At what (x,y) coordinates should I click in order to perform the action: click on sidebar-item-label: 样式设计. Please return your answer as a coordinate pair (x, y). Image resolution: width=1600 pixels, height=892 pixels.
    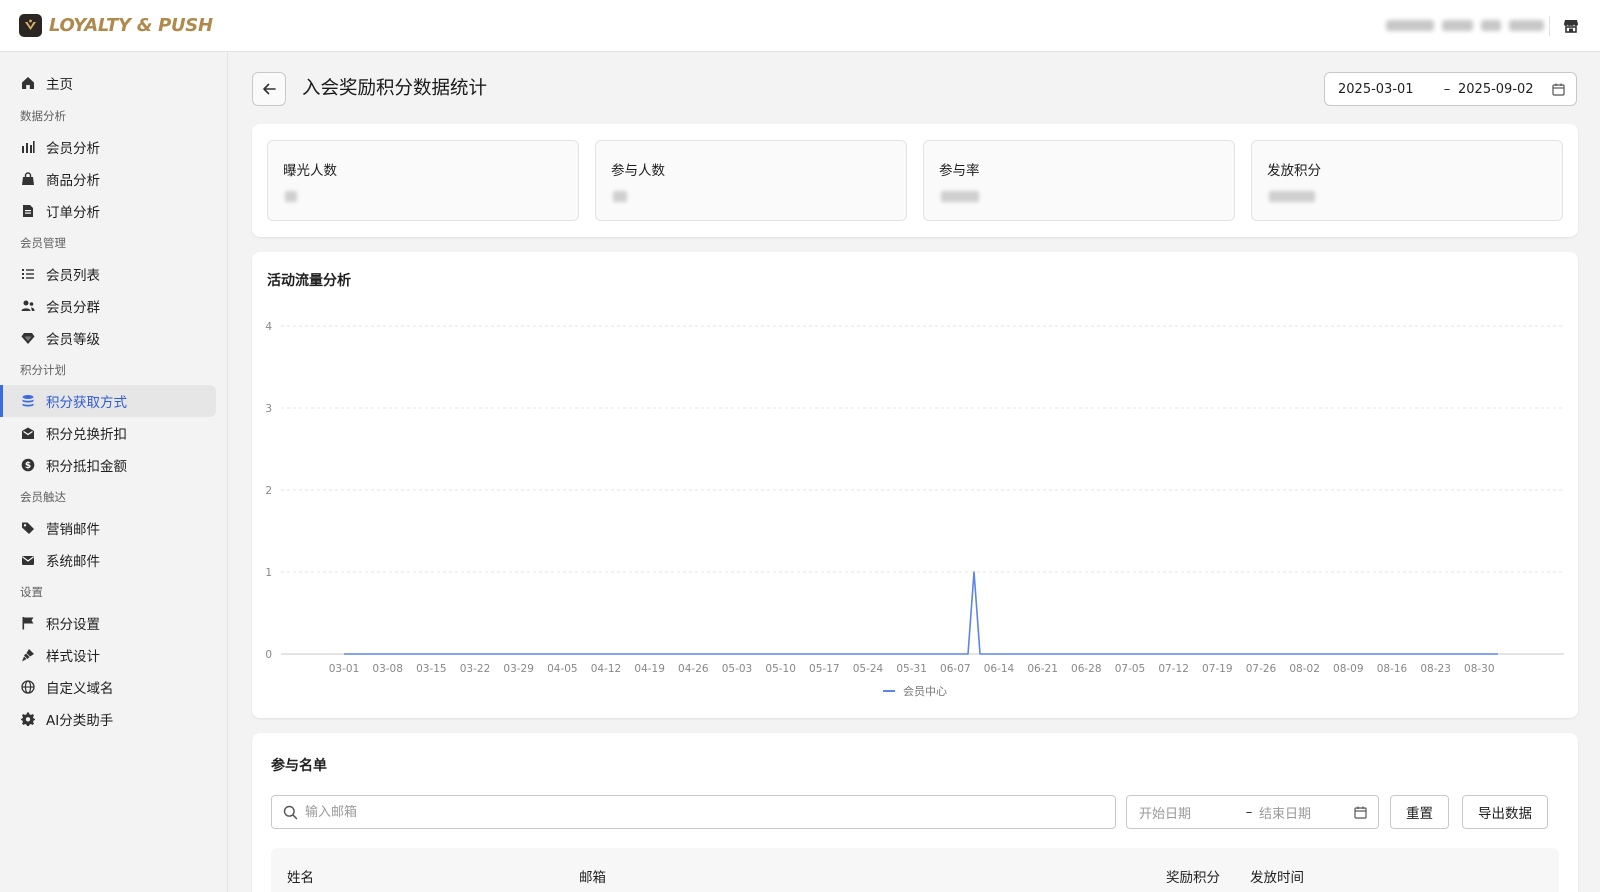
    Looking at the image, I should click on (73, 657).